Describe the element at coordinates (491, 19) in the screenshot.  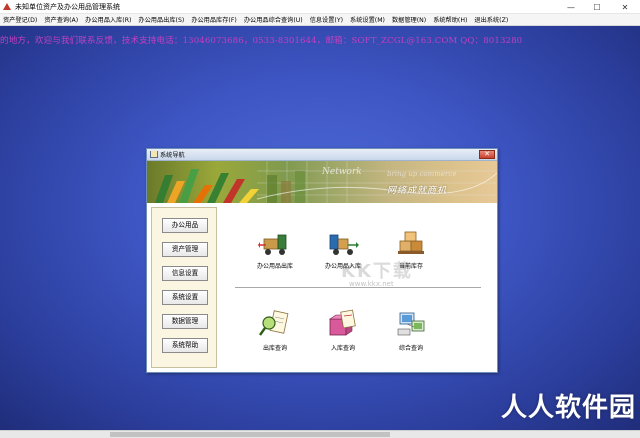
I see `menu-exit: 退出系统(Z)` at that location.